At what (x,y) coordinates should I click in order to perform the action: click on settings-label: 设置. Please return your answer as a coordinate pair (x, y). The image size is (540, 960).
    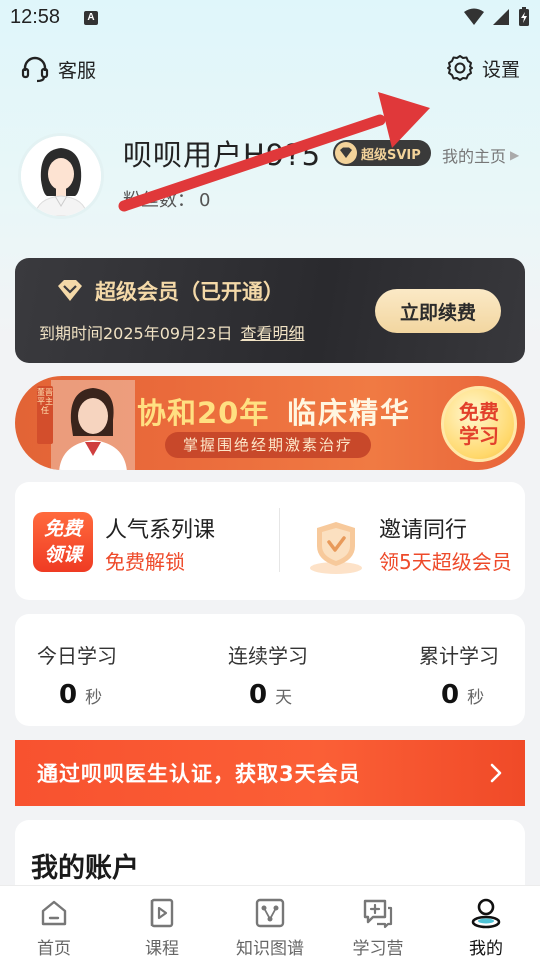
    Looking at the image, I should click on (500, 69).